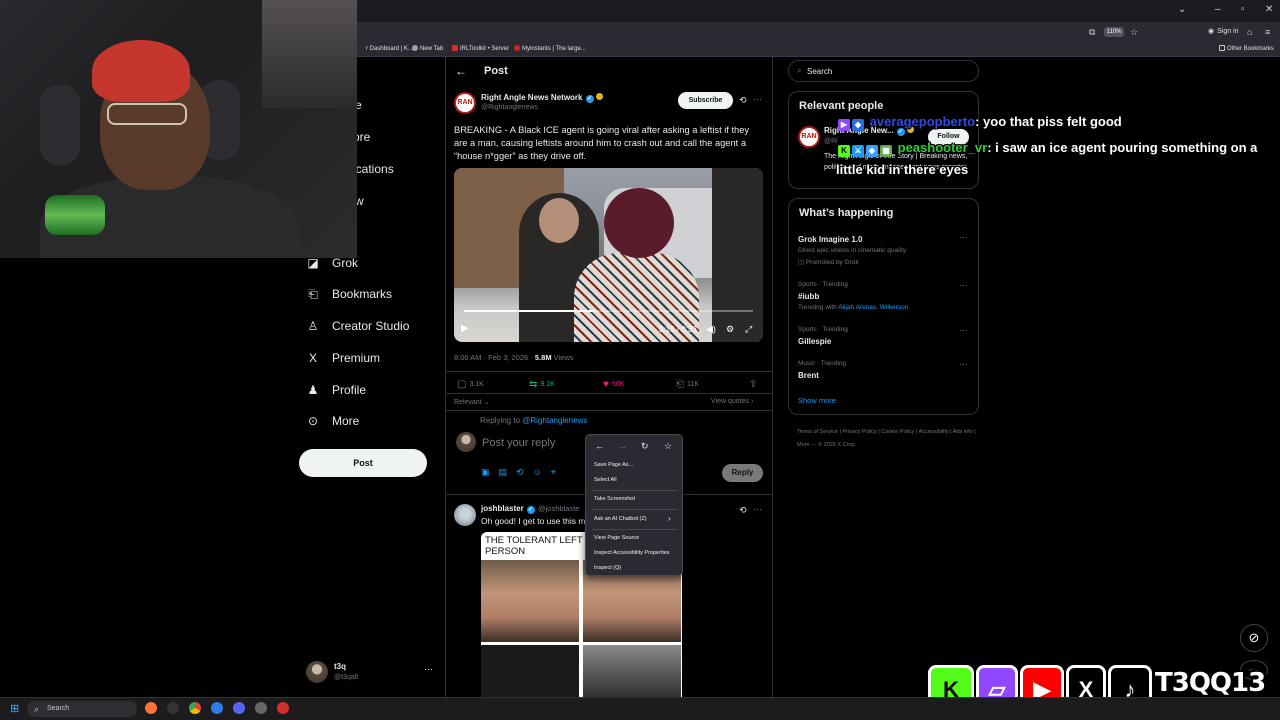 The height and width of the screenshot is (720, 1280). What do you see at coordinates (373, 169) in the screenshot?
I see `nav-notifications-partial: ications` at bounding box center [373, 169].